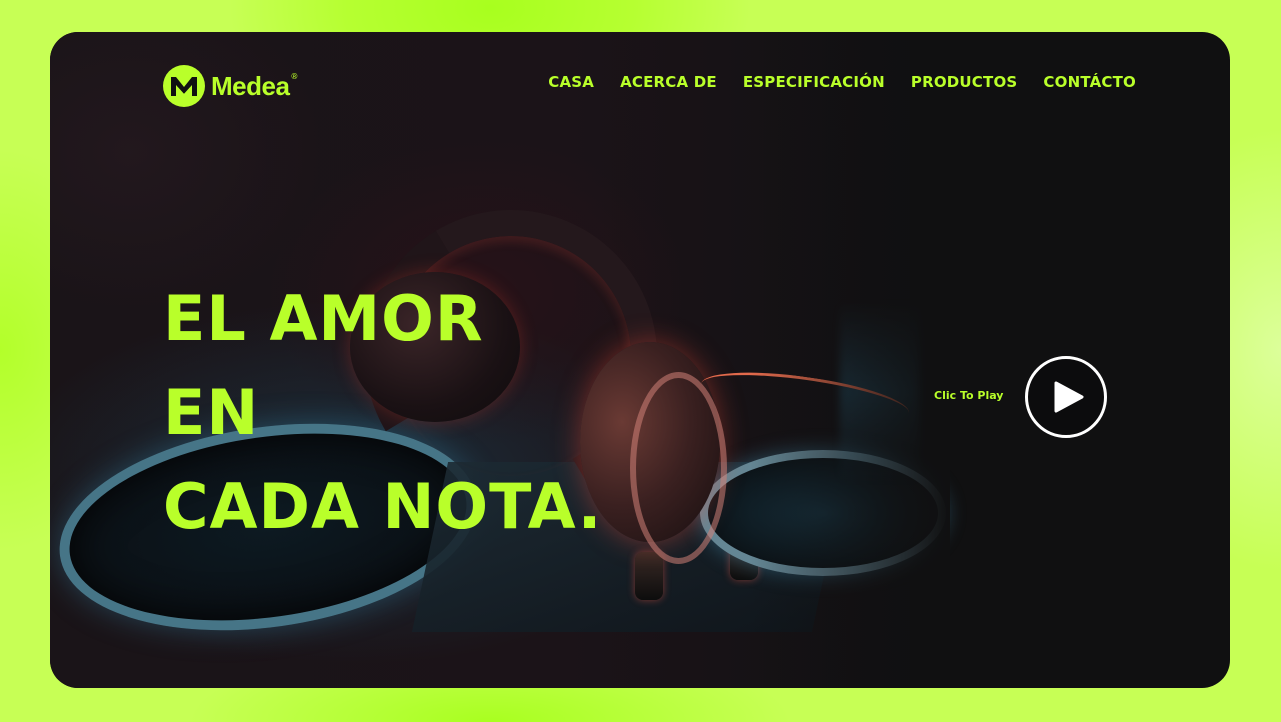  What do you see at coordinates (184, 86) in the screenshot?
I see `m-logo-icon` at bounding box center [184, 86].